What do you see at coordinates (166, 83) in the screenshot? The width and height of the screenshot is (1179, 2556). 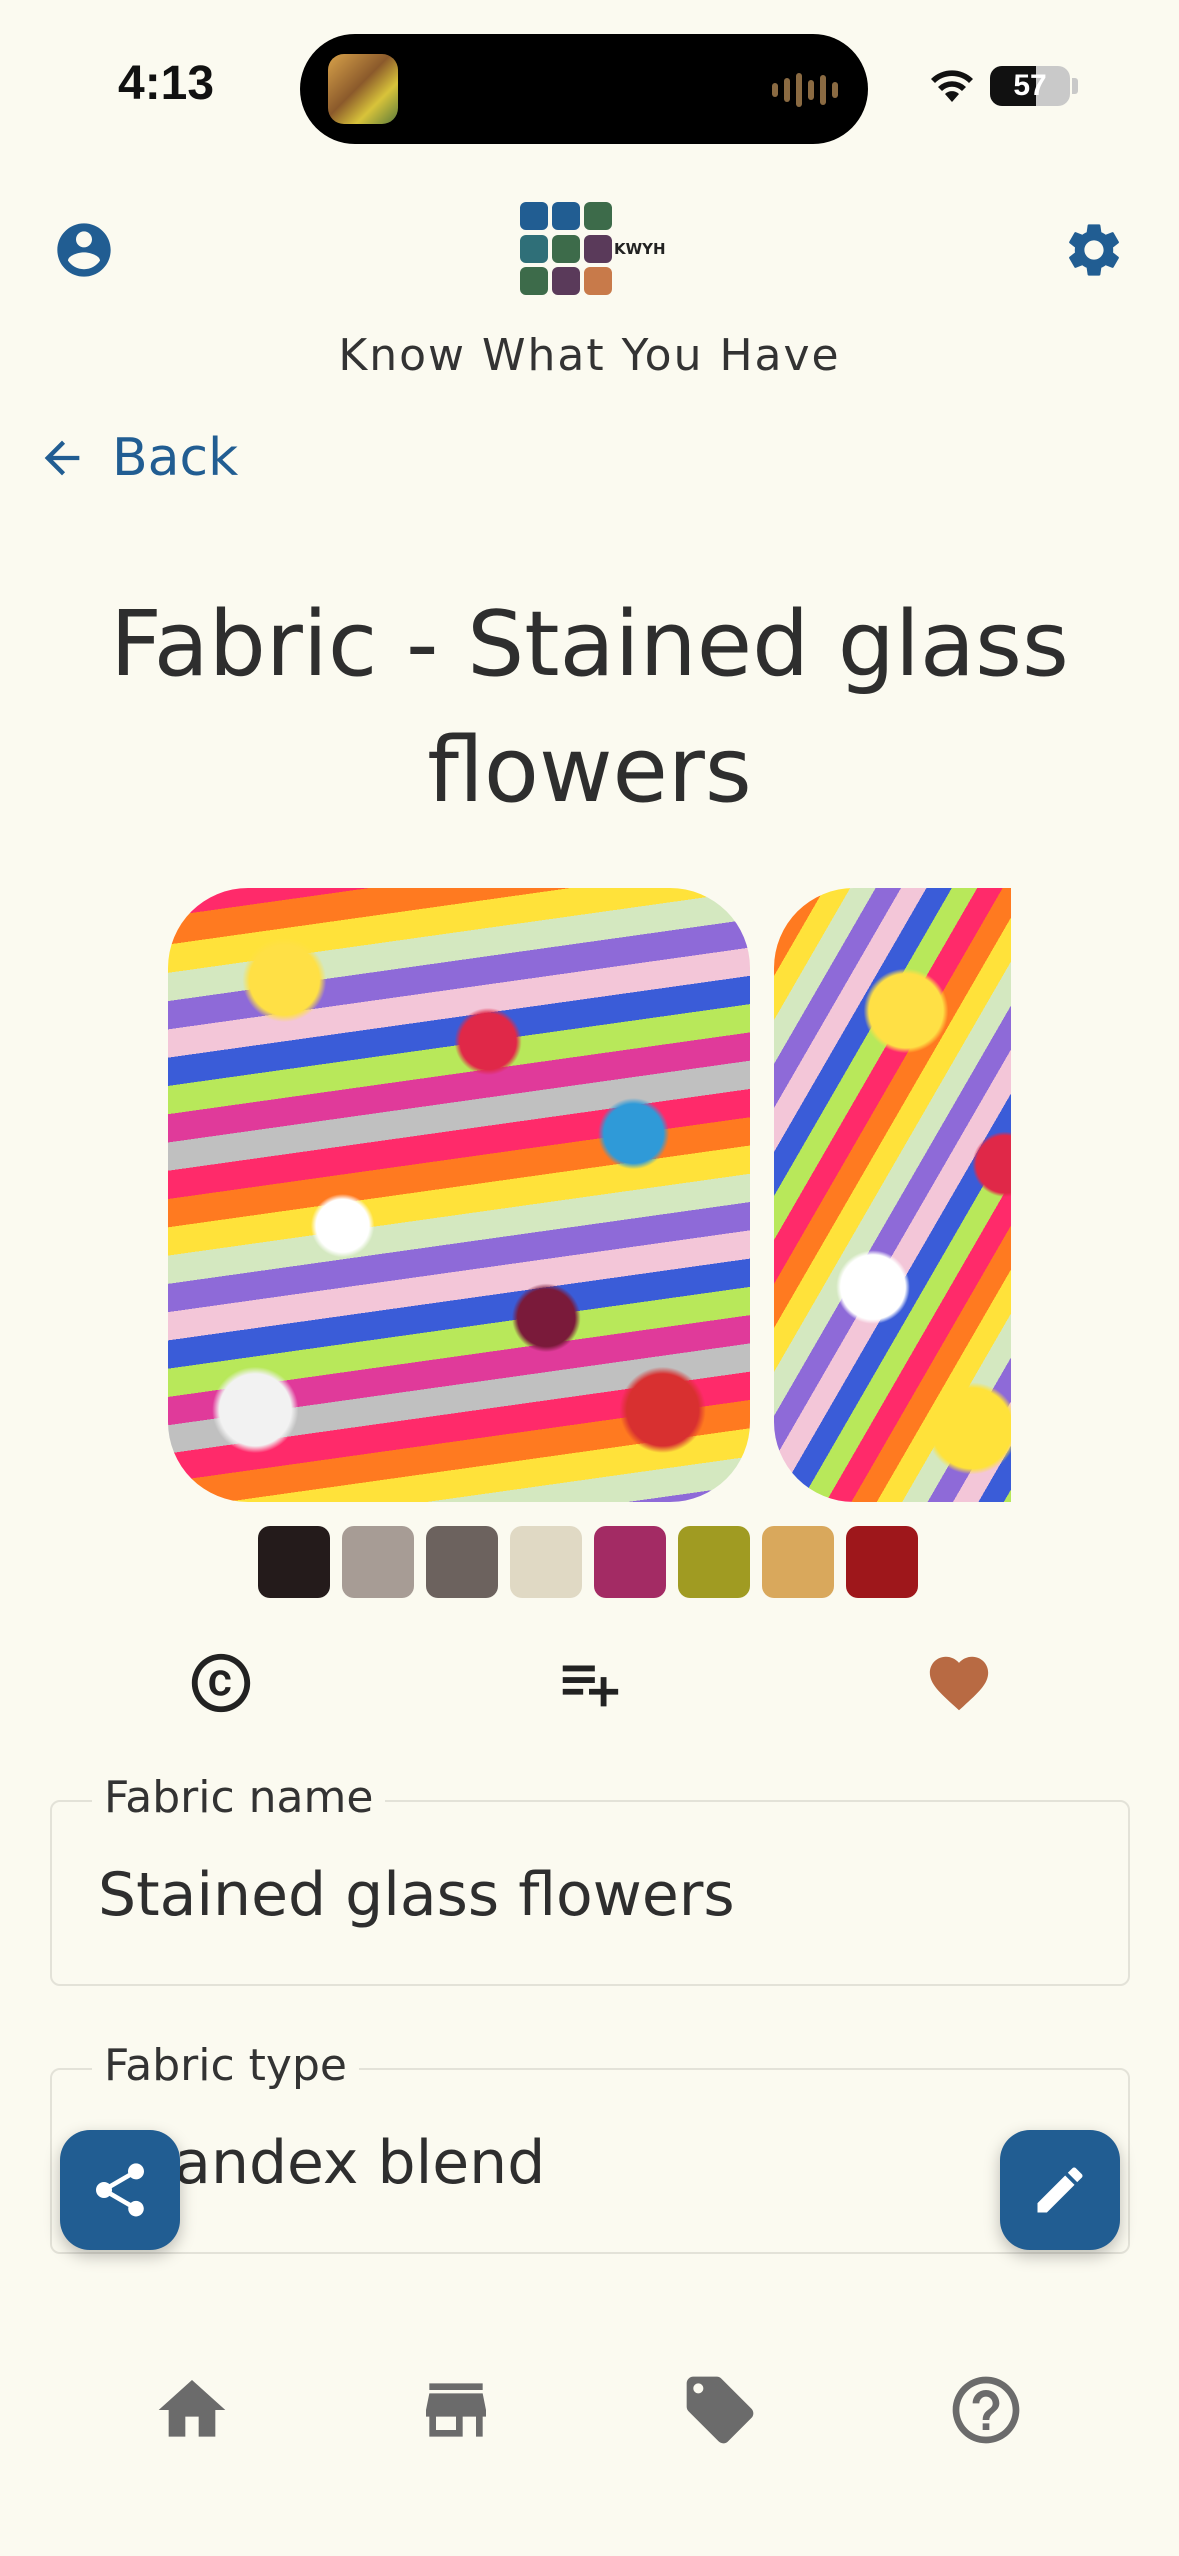 I see `status-time: 4:13` at bounding box center [166, 83].